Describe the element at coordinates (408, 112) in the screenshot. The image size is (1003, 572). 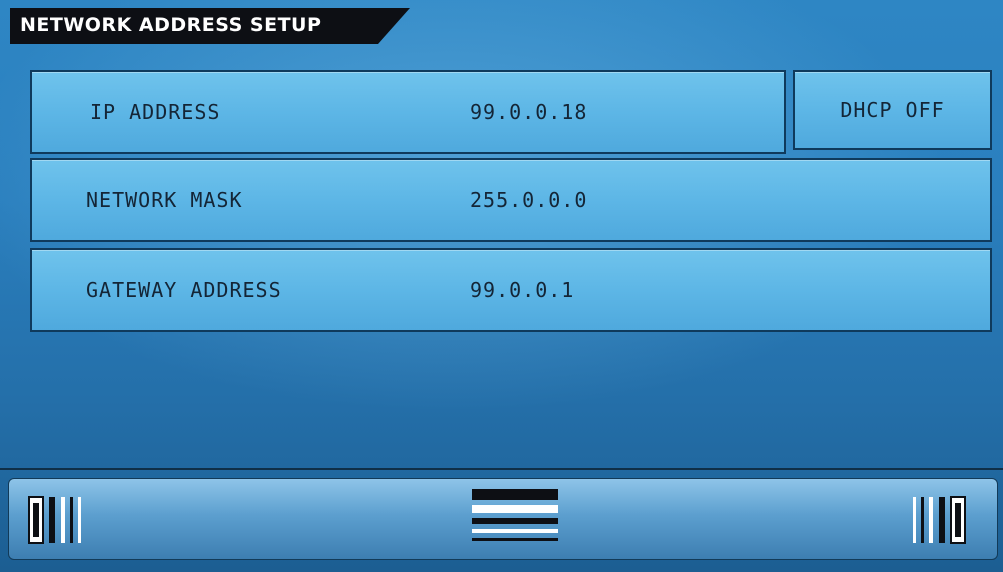
I see `ip-address-field: IP ADDRESS 99.0.0.18` at that location.